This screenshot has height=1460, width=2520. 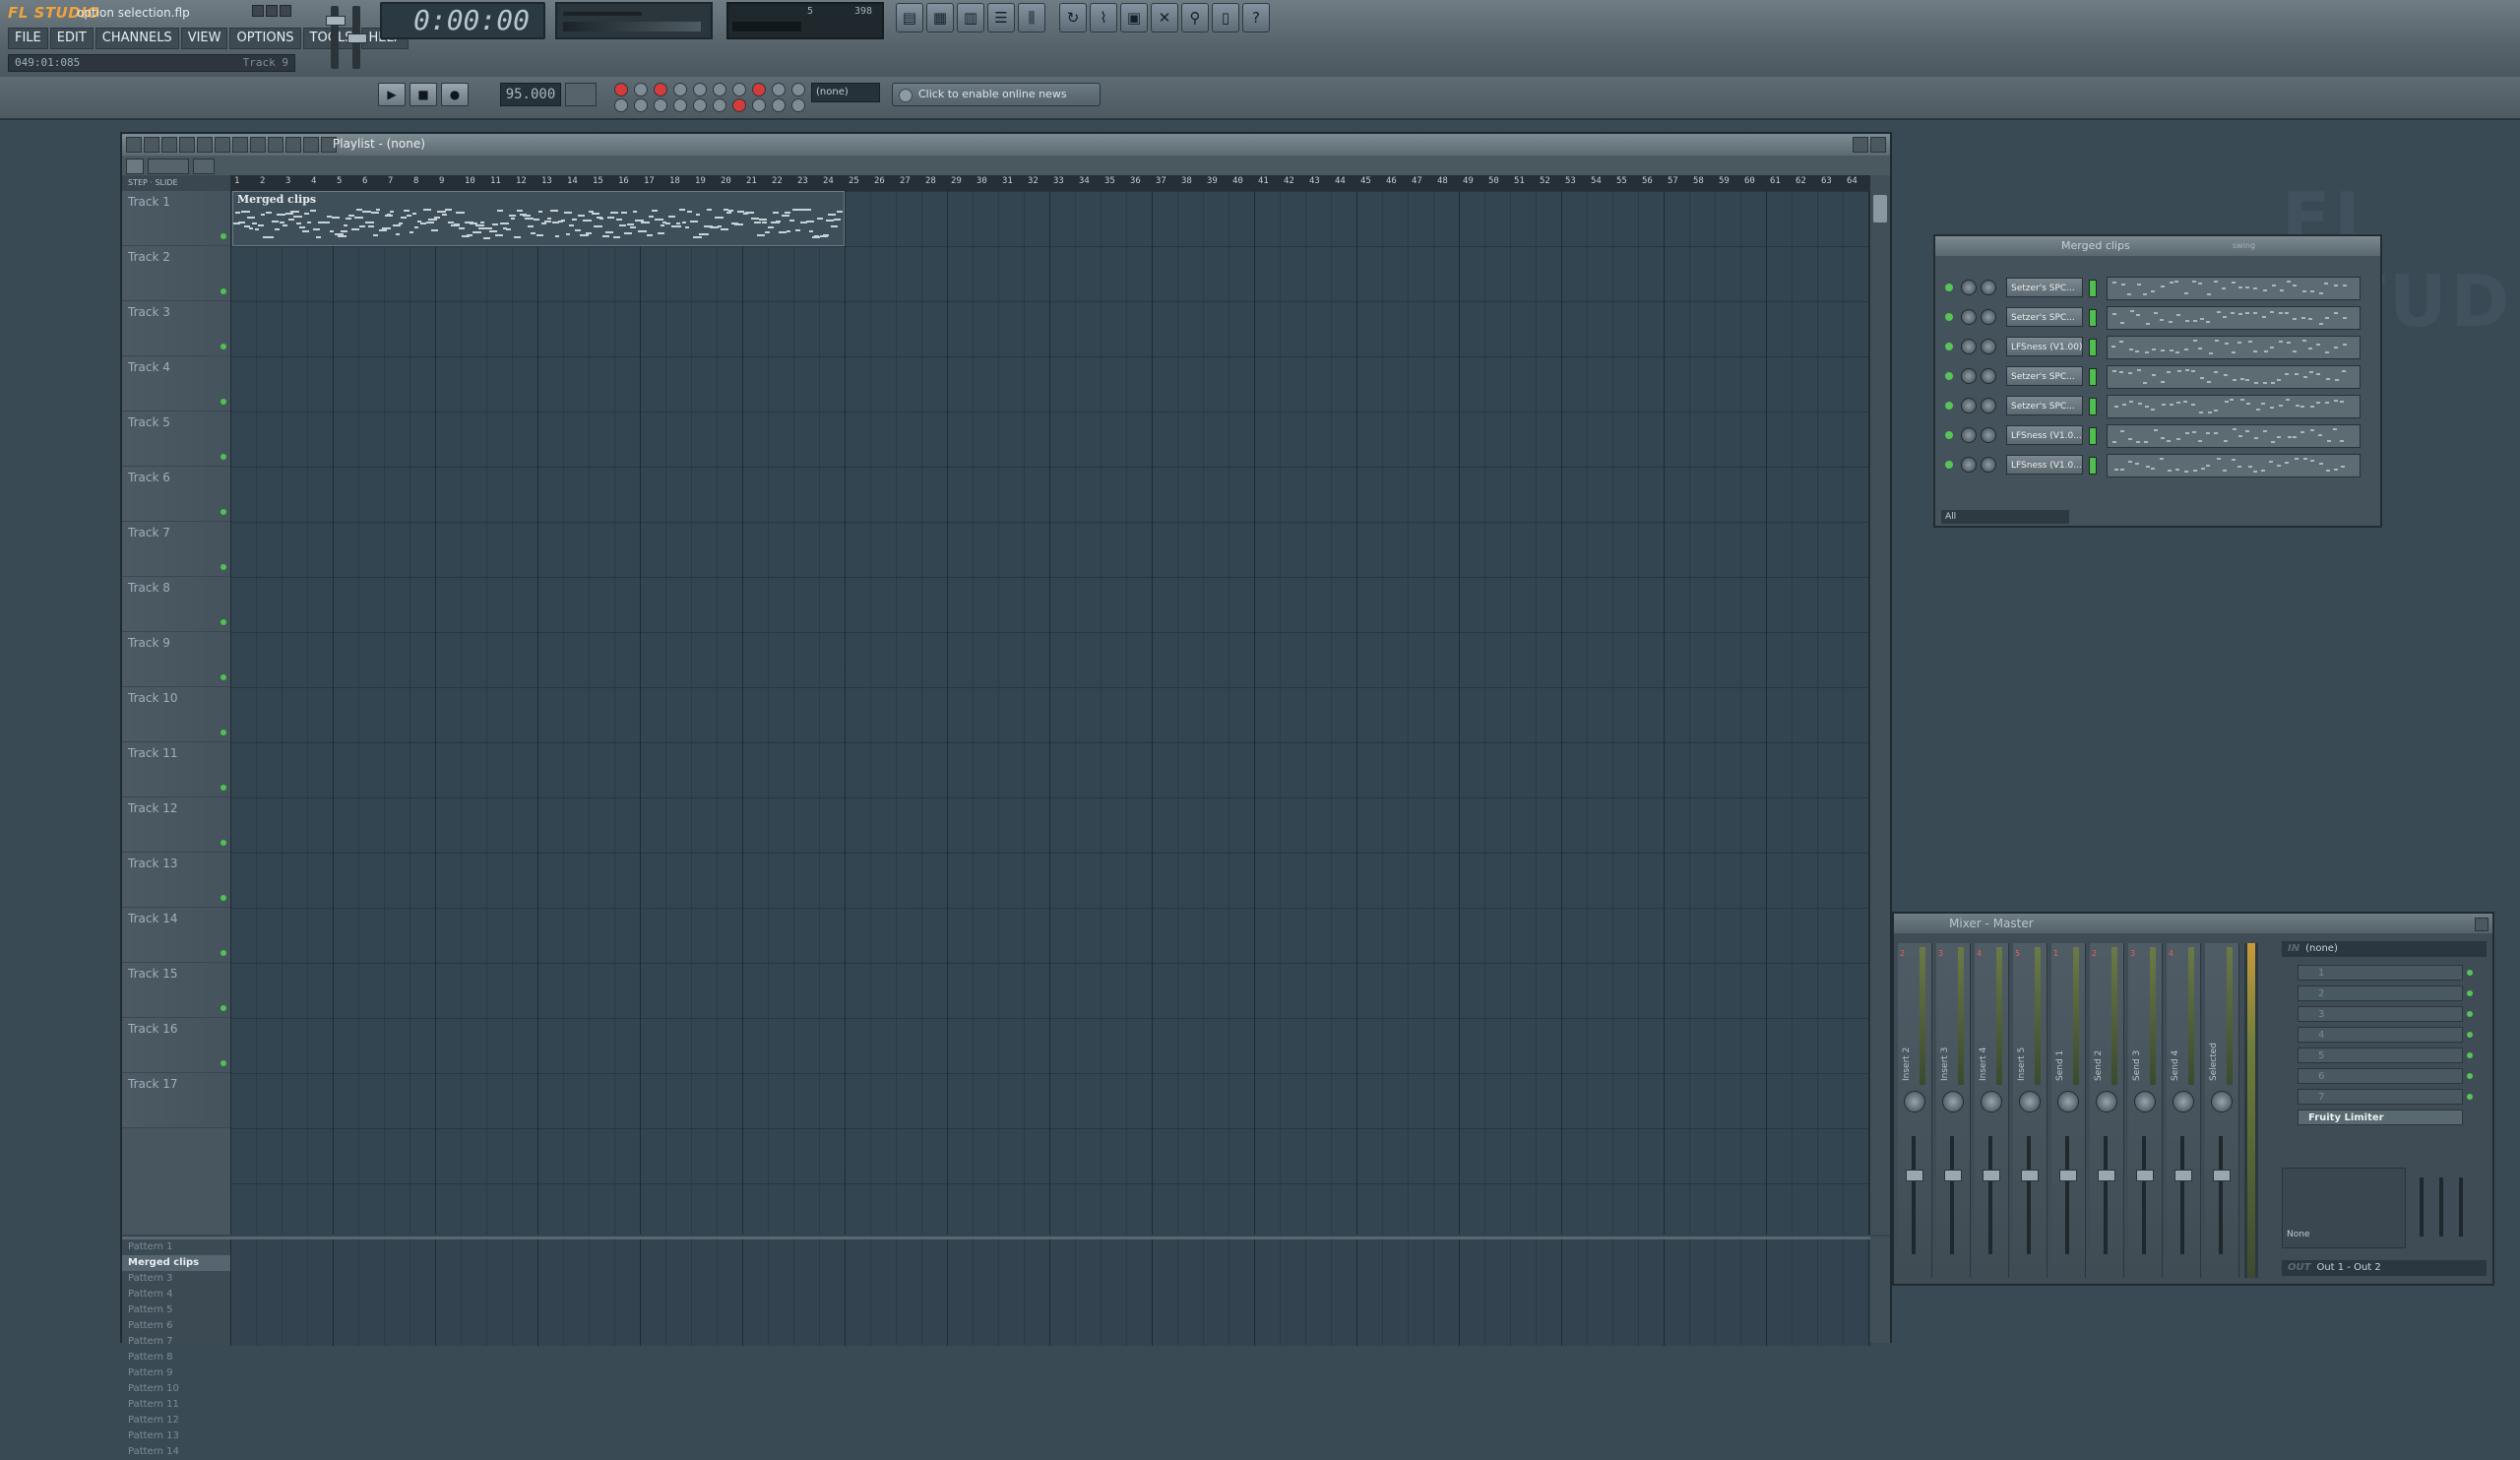 What do you see at coordinates (258, 11) in the screenshot?
I see `minimize-icon` at bounding box center [258, 11].